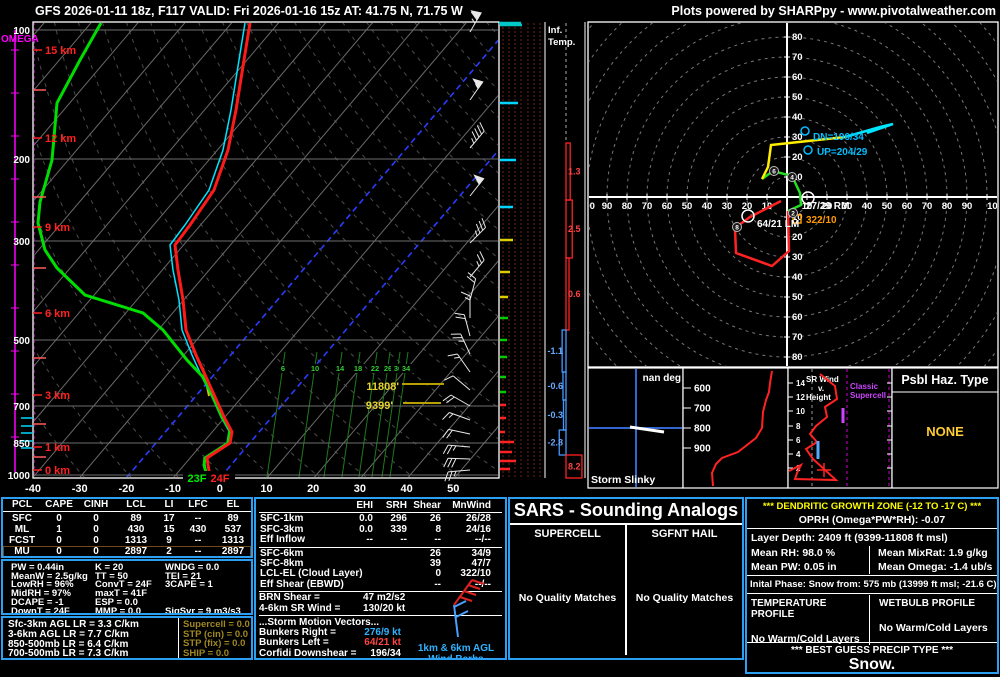 The width and height of the screenshot is (1000, 677). I want to click on height-agl-label: 1 km, so click(57, 448).